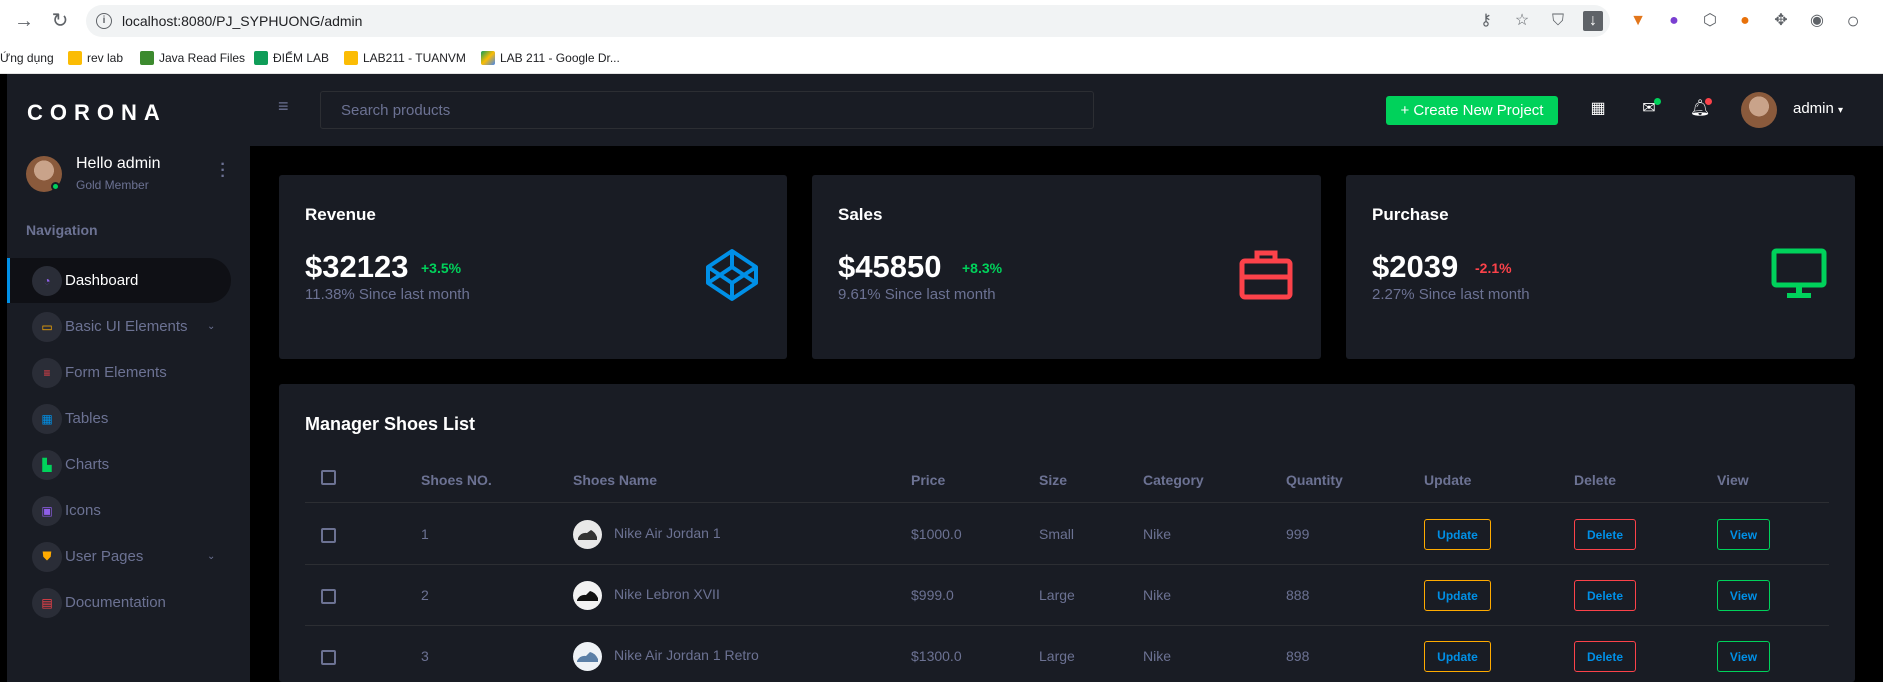 This screenshot has height=682, width=1883. Describe the element at coordinates (357, 266) in the screenshot. I see `card-amount: $32123` at that location.